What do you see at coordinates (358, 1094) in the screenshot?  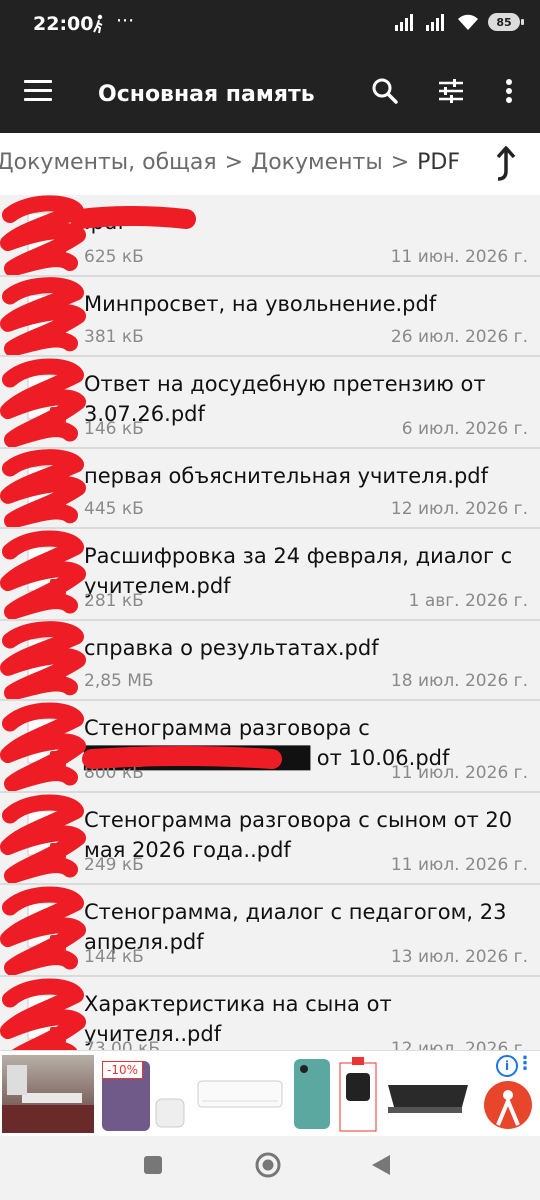 I see `ad-image-gift-watch` at bounding box center [358, 1094].